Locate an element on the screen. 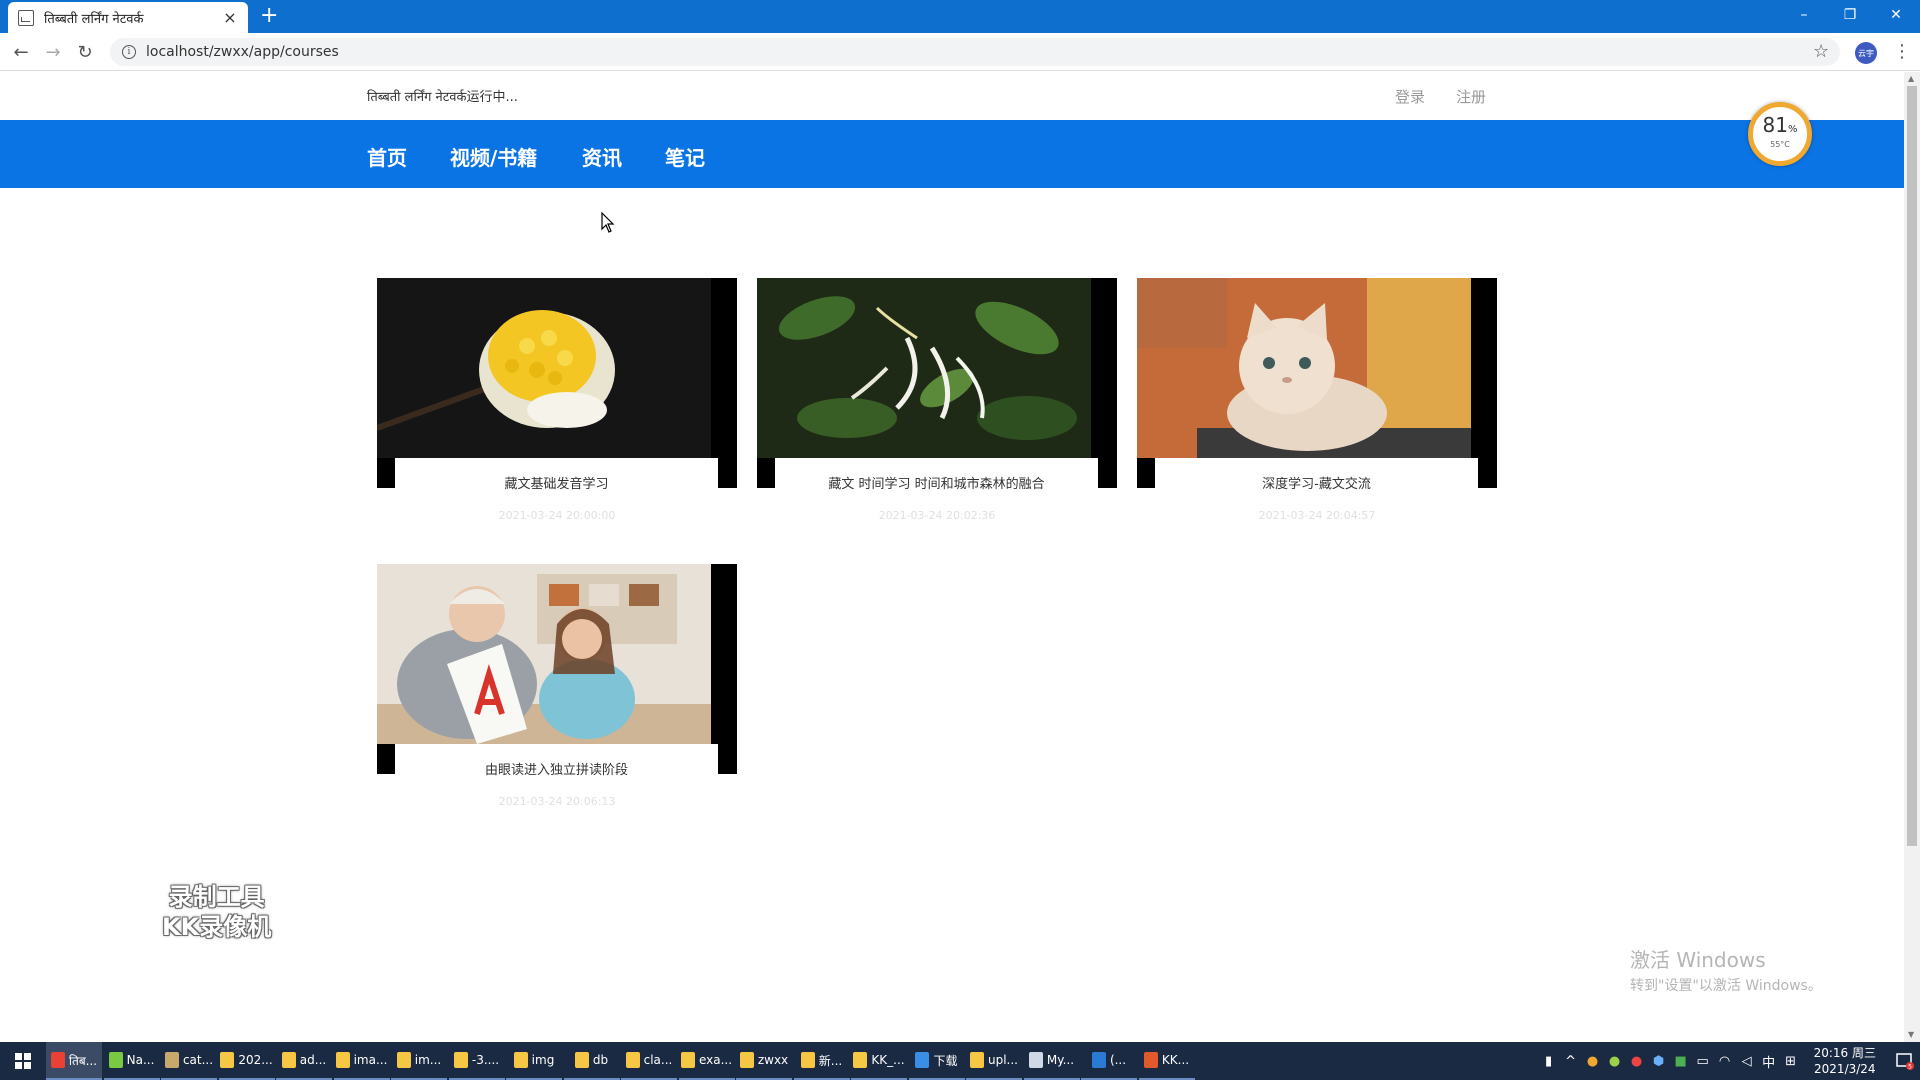 The width and height of the screenshot is (1920, 1080). power-icon: ▭ is located at coordinates (1703, 1061).